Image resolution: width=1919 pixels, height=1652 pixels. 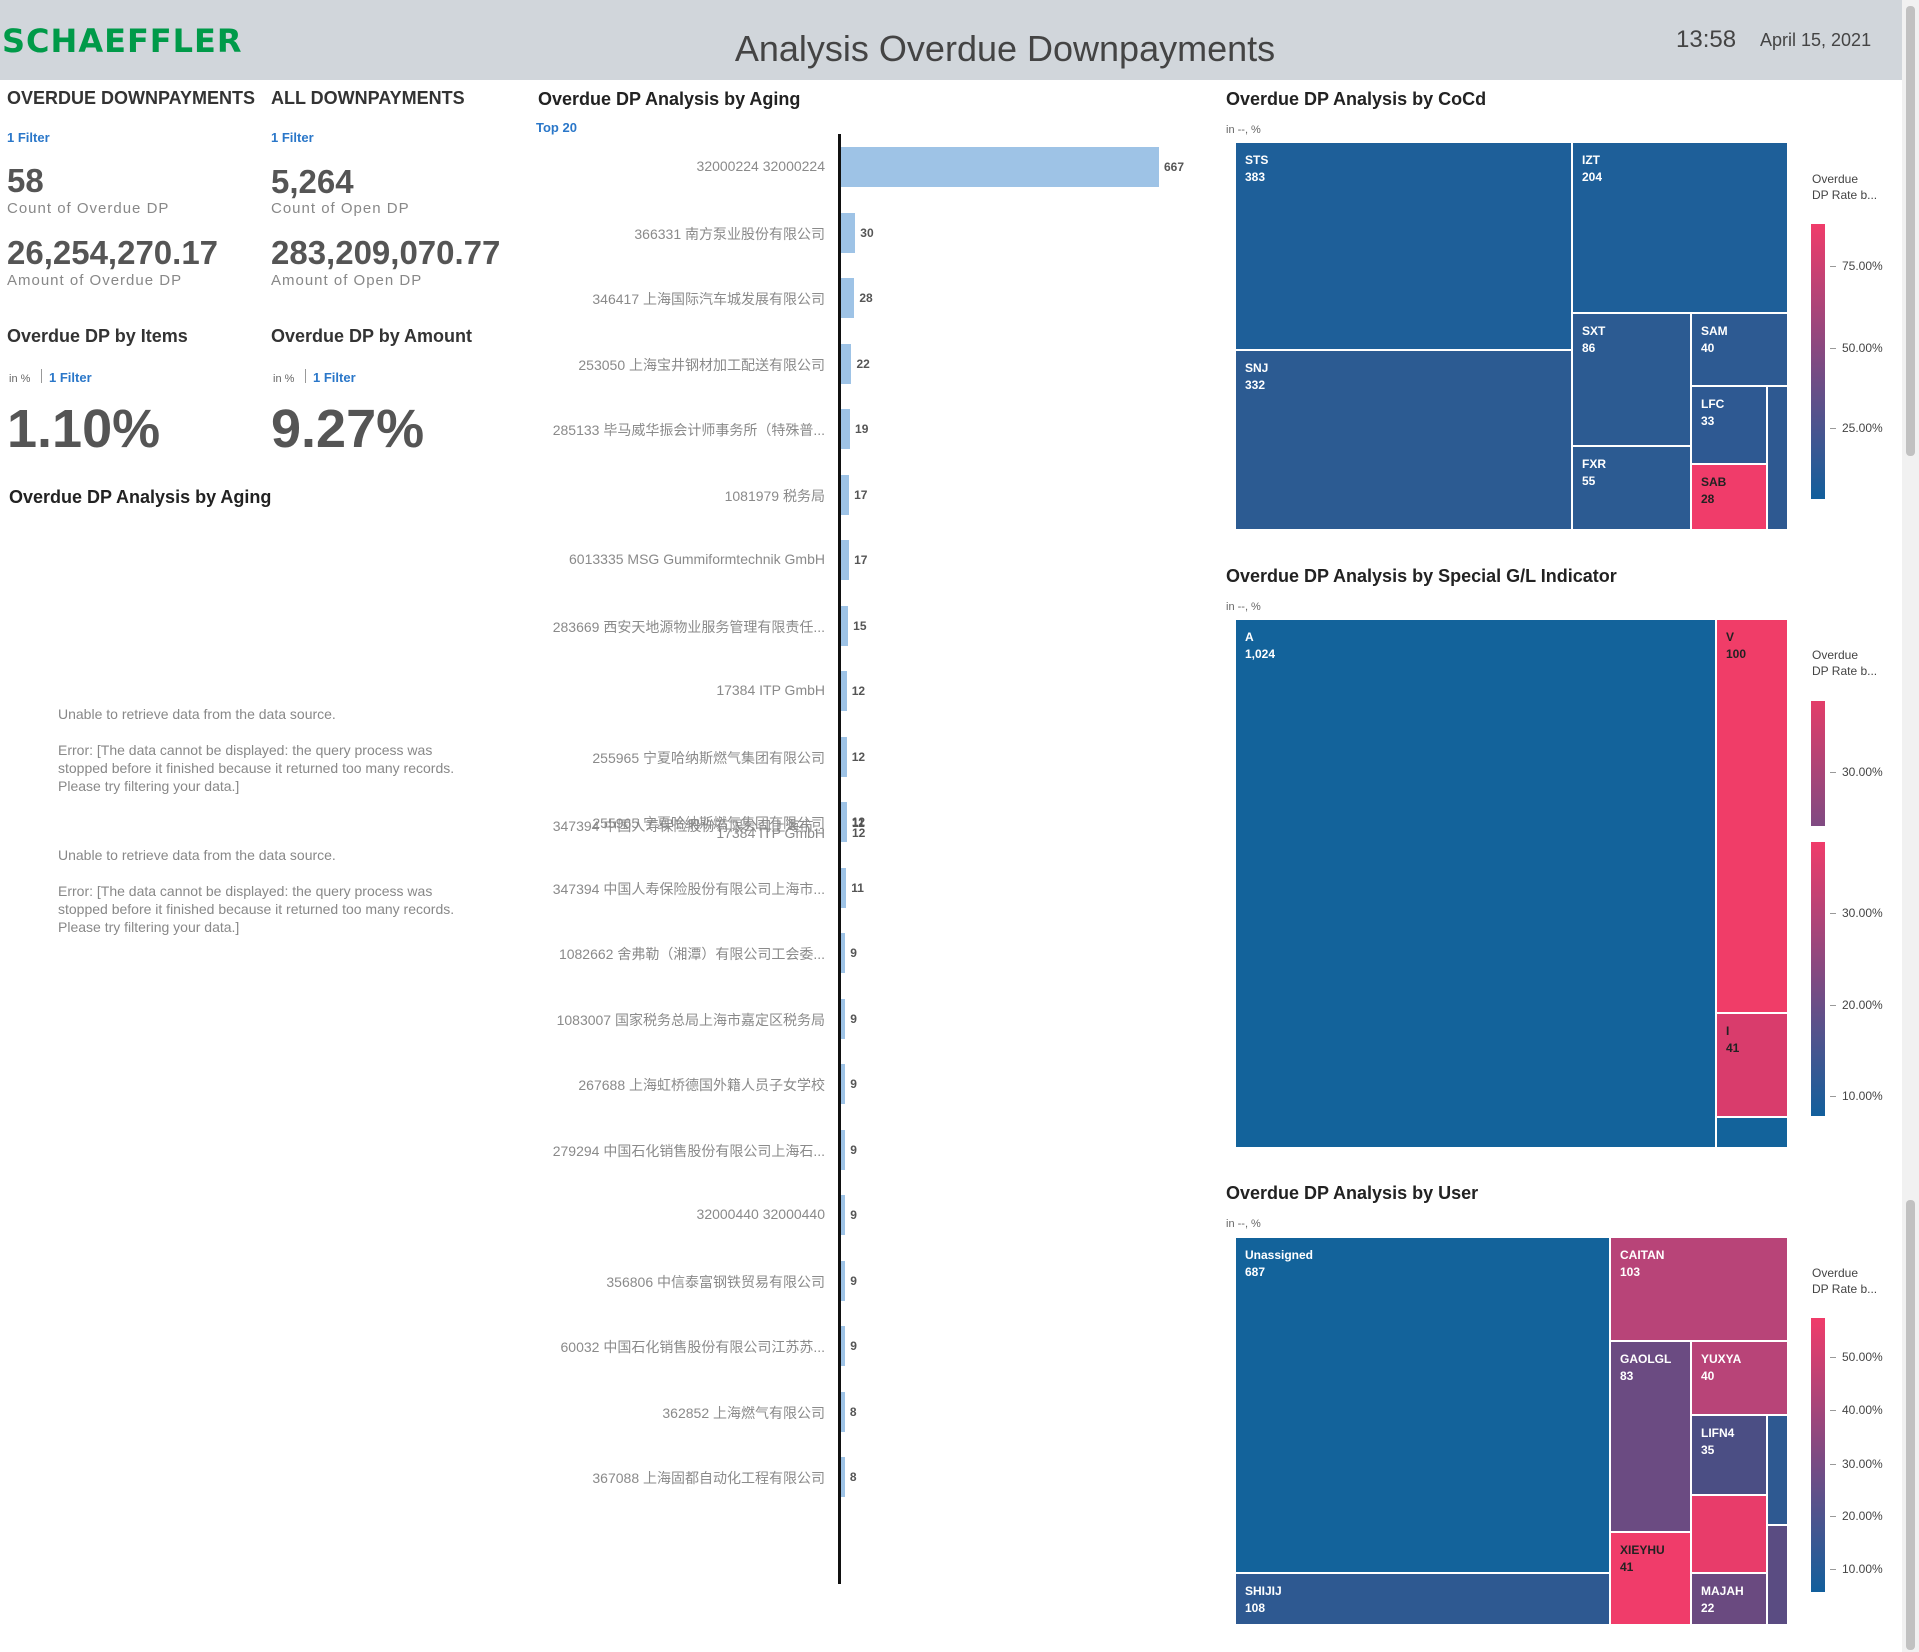 I want to click on legend-tick: 75.00%, so click(x=1856, y=266).